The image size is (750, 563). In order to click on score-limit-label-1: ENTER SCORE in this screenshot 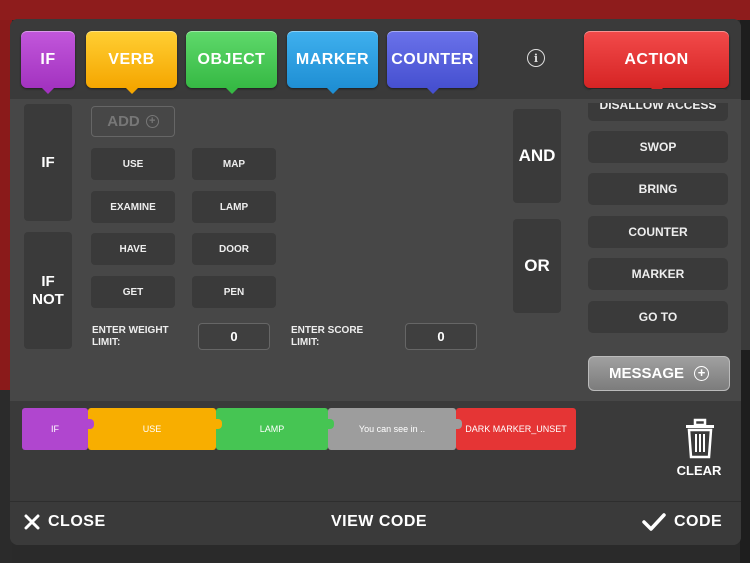, I will do `click(327, 330)`.